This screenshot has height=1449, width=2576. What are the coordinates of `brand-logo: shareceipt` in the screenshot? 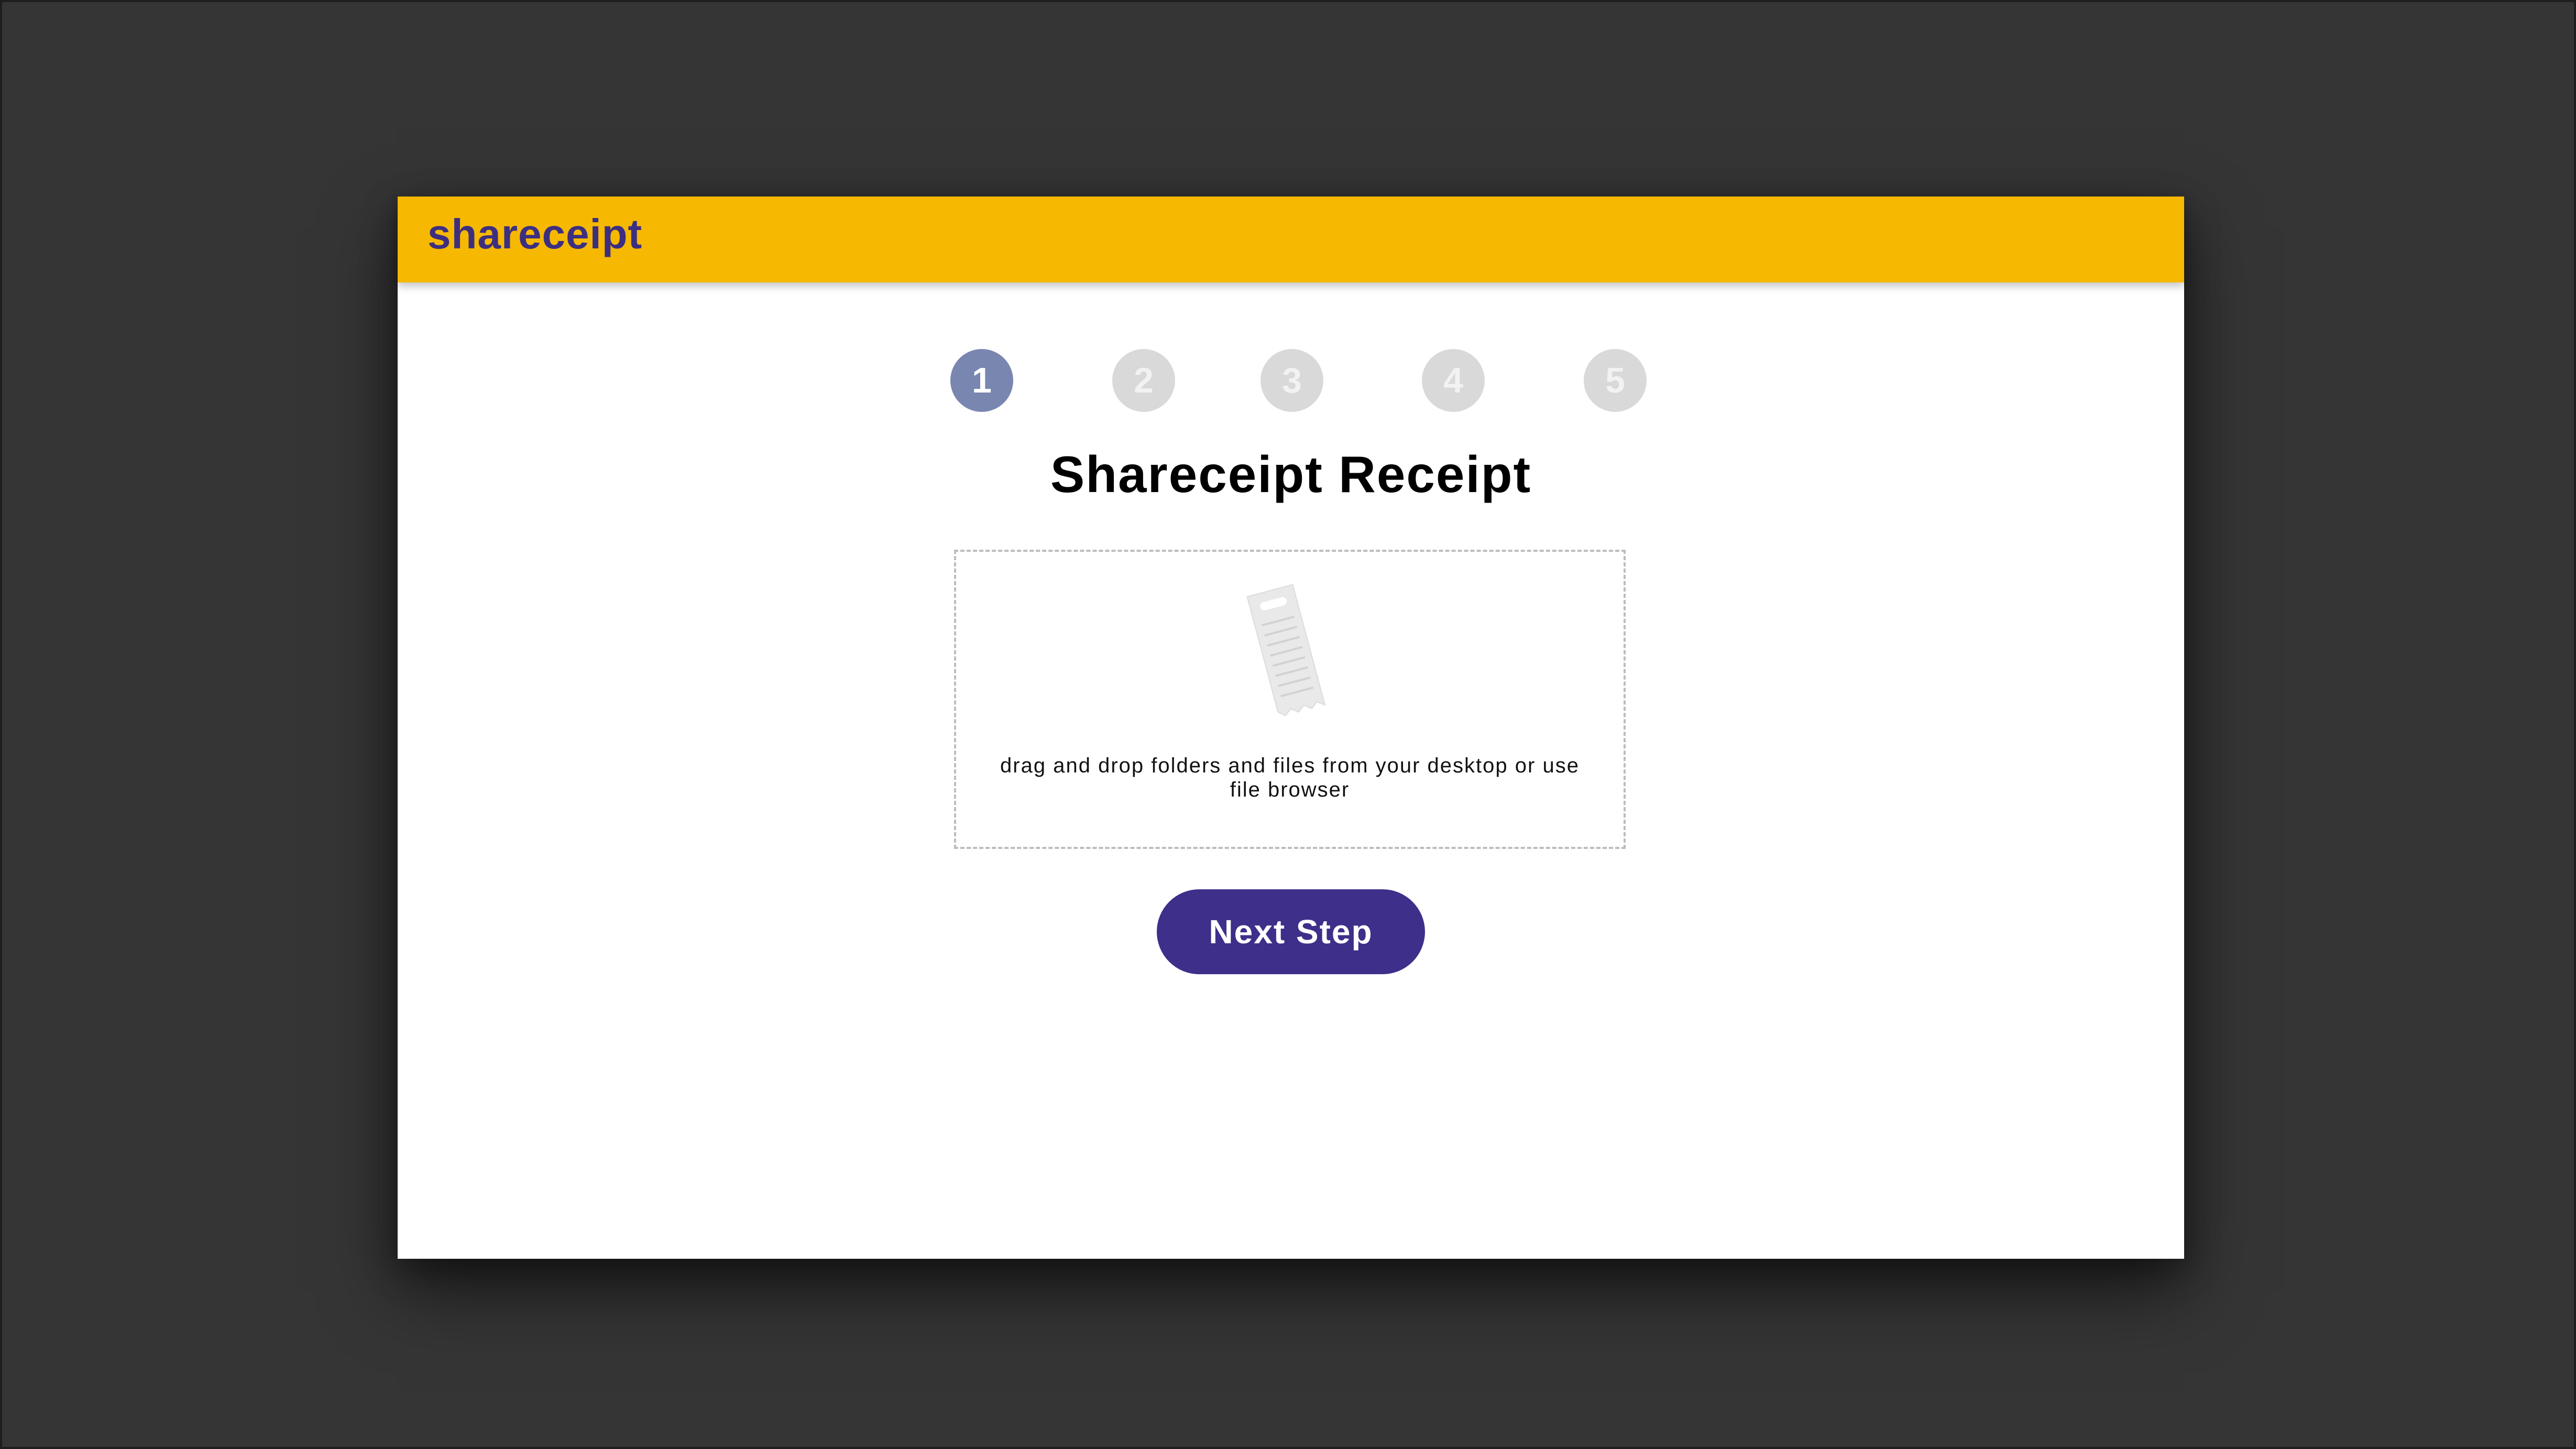 It's located at (534, 234).